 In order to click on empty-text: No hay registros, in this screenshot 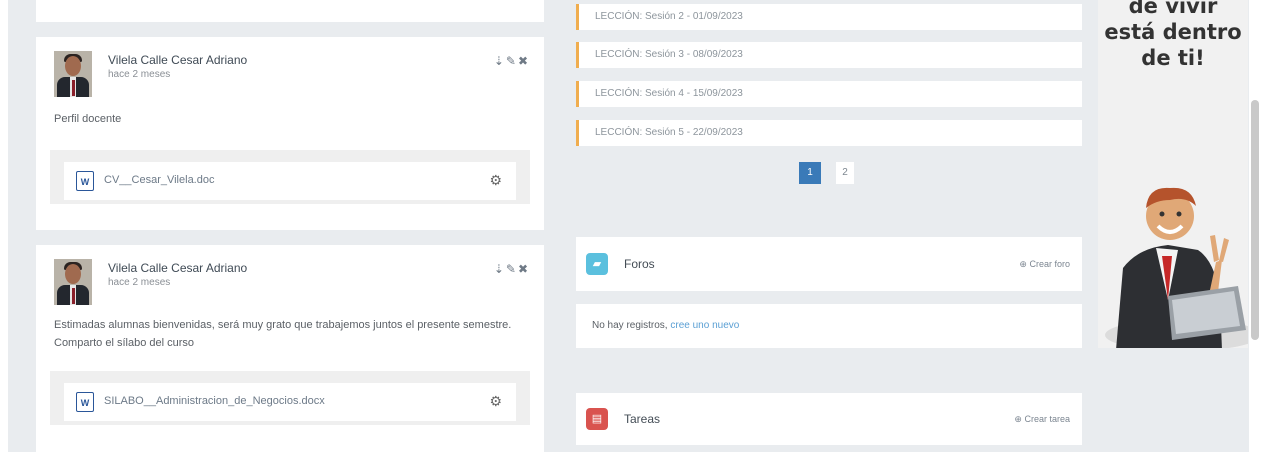, I will do `click(631, 325)`.